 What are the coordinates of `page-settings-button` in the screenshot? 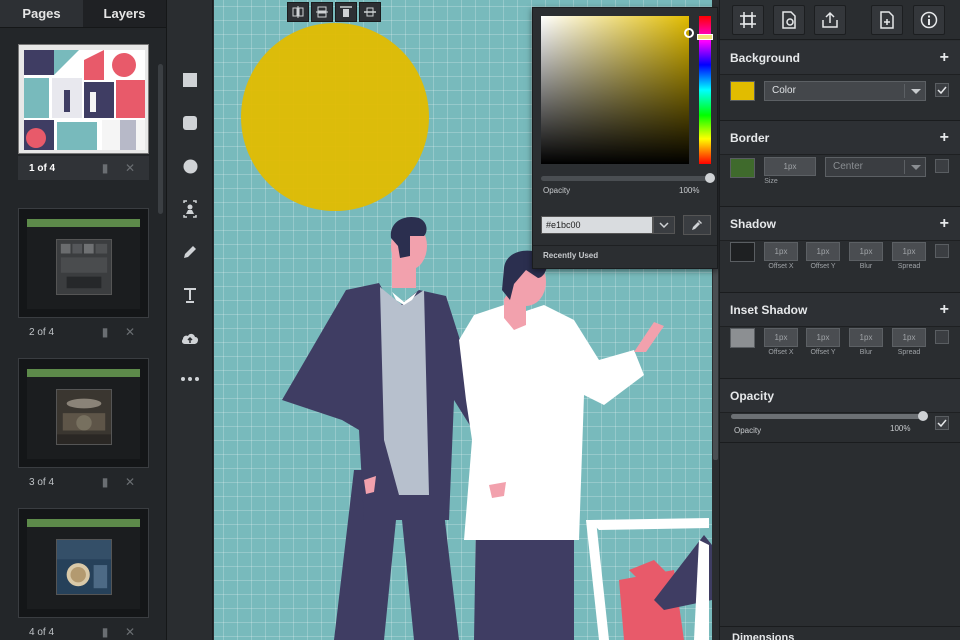 It's located at (789, 20).